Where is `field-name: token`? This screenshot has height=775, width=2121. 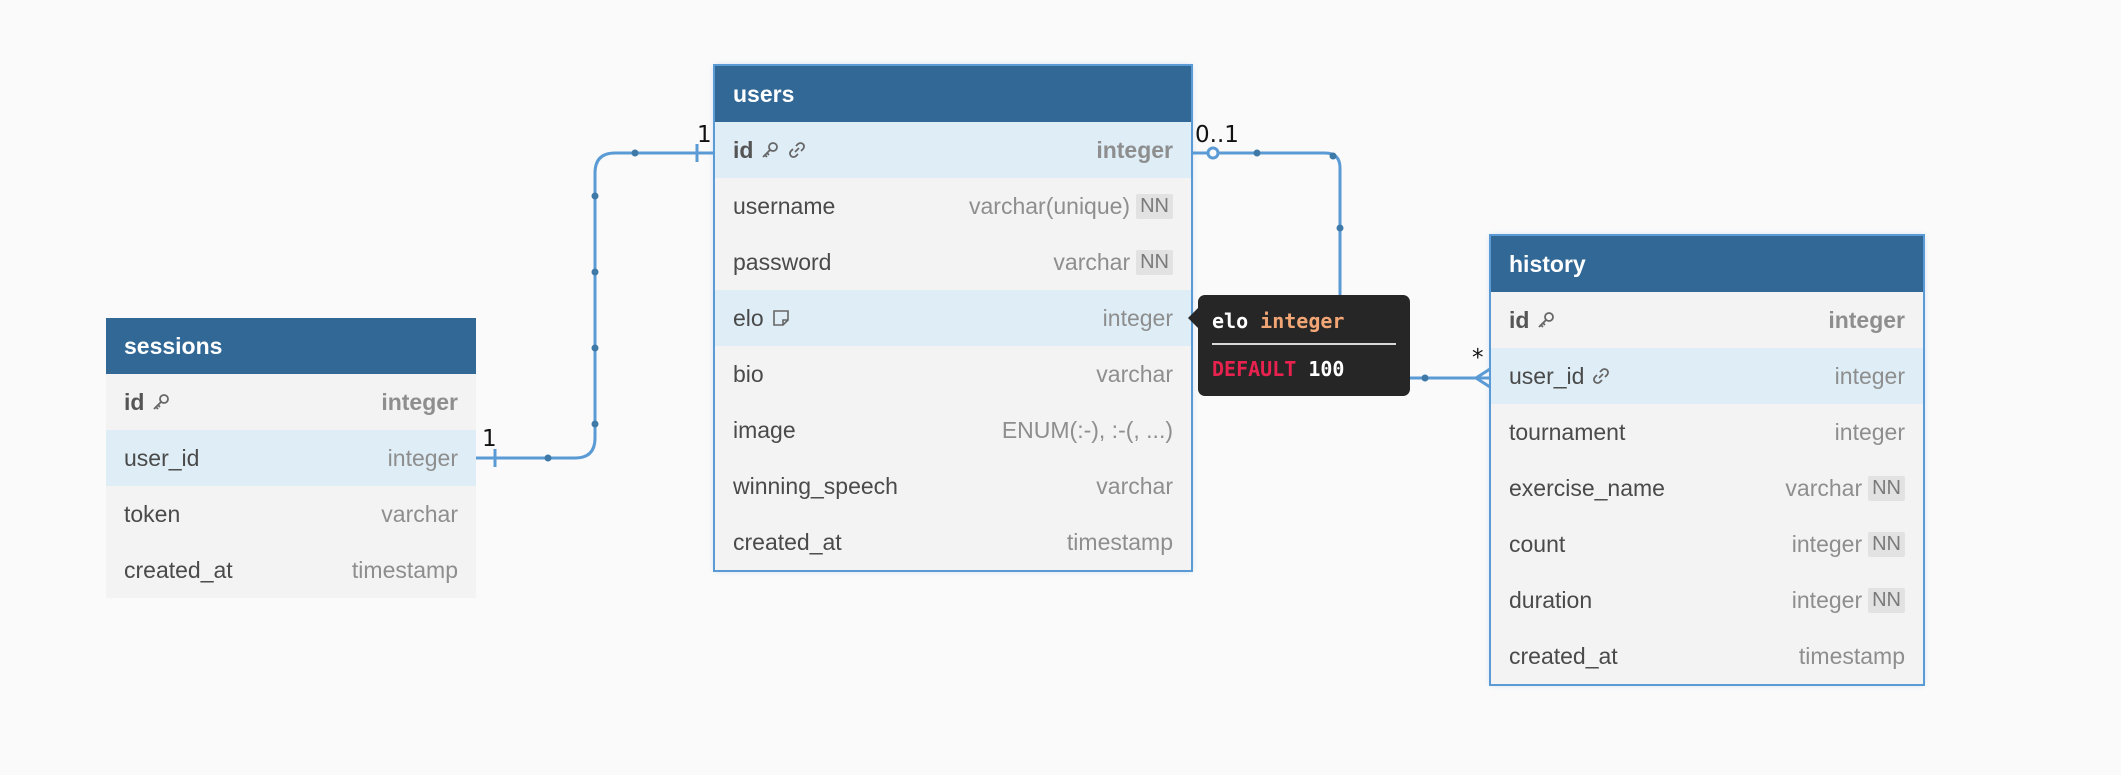 field-name: token is located at coordinates (152, 513).